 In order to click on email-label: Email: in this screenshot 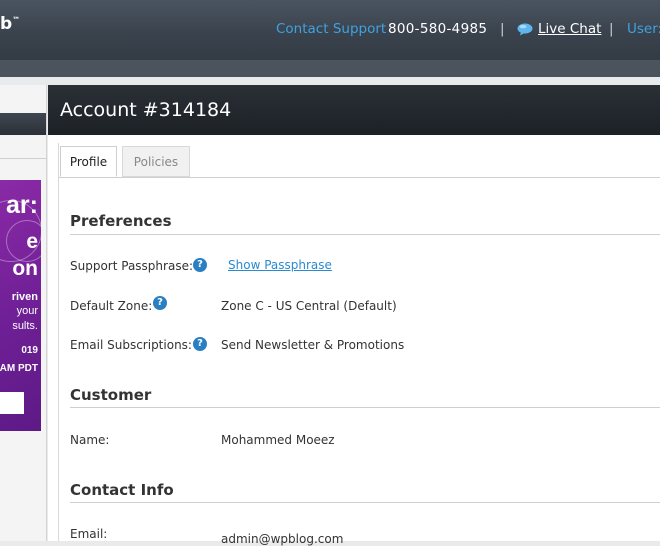, I will do `click(89, 534)`.